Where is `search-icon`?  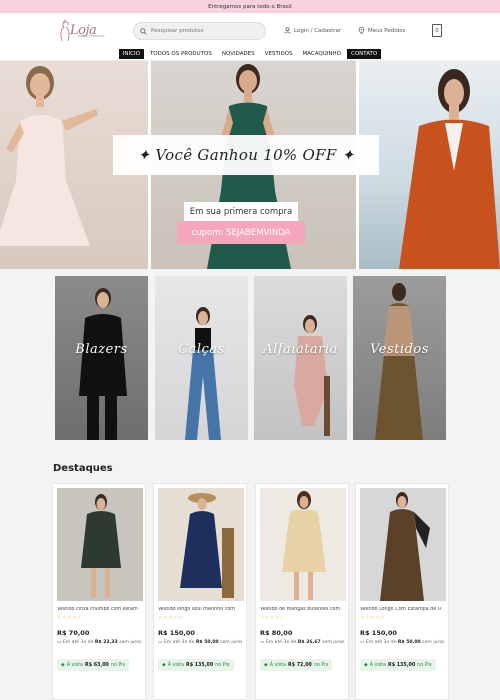 search-icon is located at coordinates (143, 31).